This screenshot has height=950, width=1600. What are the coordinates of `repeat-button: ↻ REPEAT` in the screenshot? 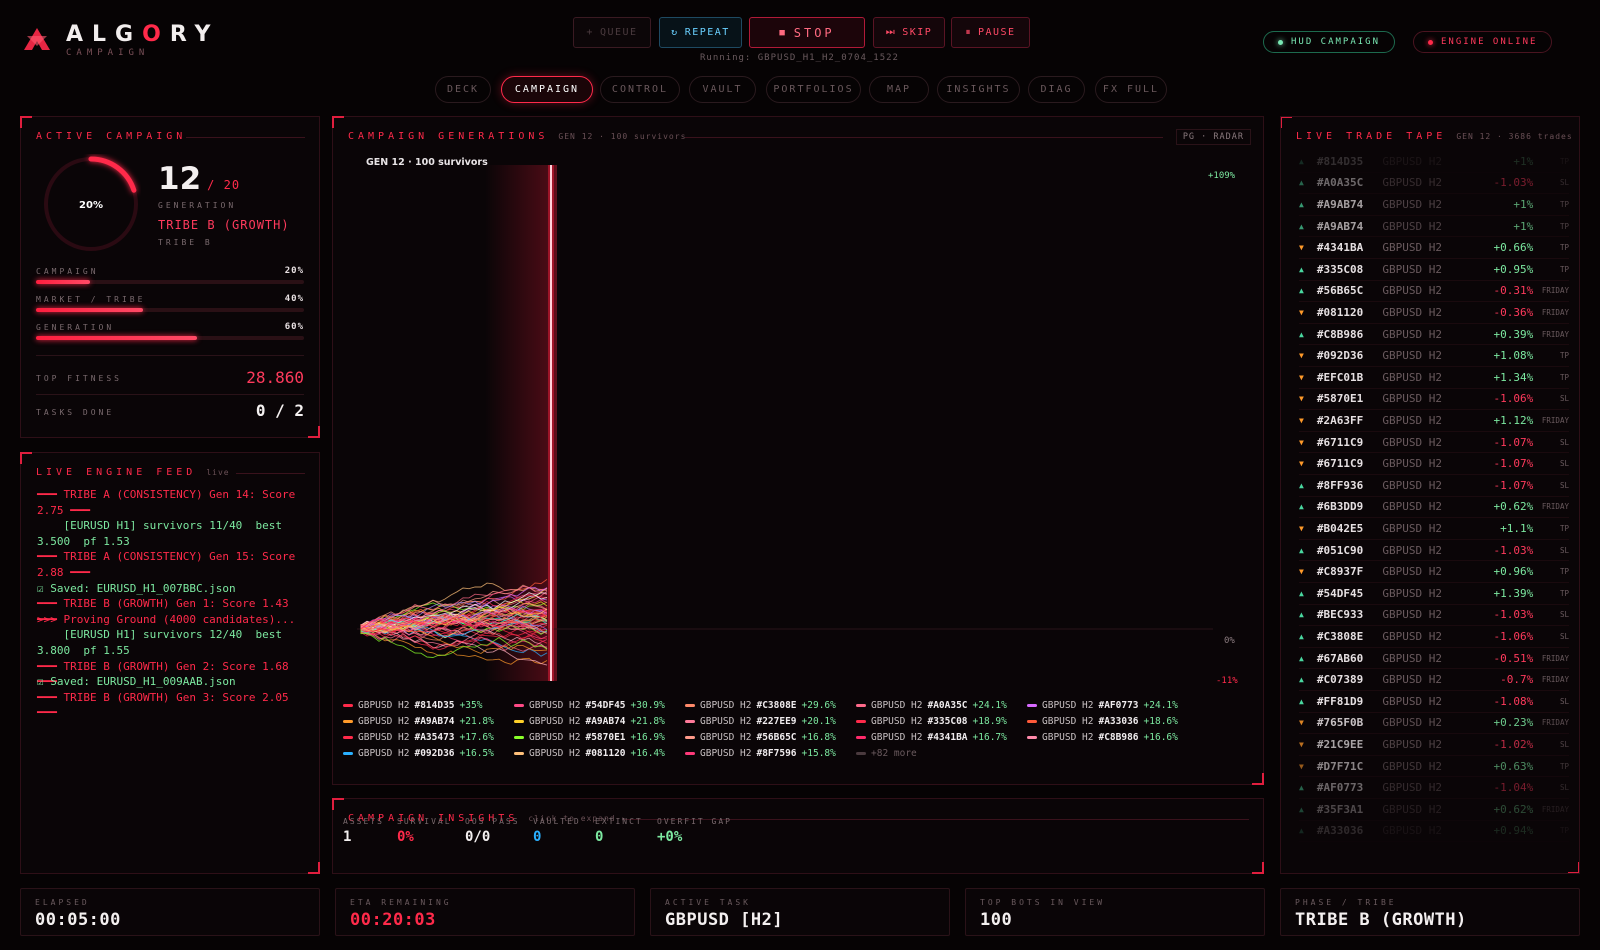 It's located at (700, 32).